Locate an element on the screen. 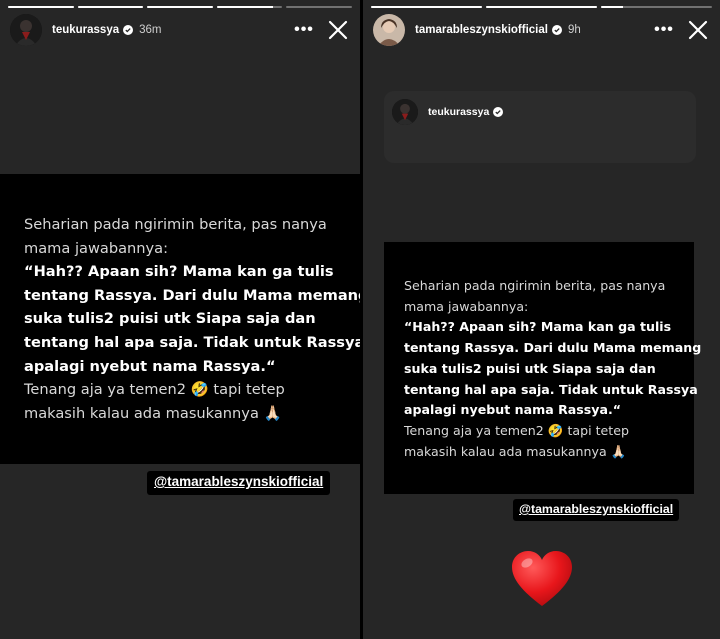 The width and height of the screenshot is (720, 639). story-header: tamarableszynskiofficial 9h ••• is located at coordinates (542, 30).